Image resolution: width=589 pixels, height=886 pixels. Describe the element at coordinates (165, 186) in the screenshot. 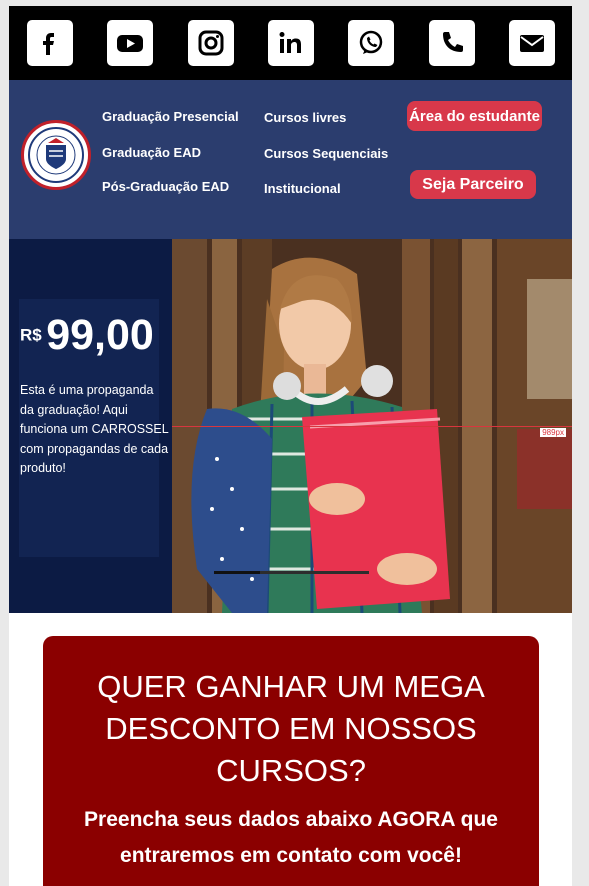

I see `nav-pos-graduacao-ead: Pós-Graduação EAD` at that location.